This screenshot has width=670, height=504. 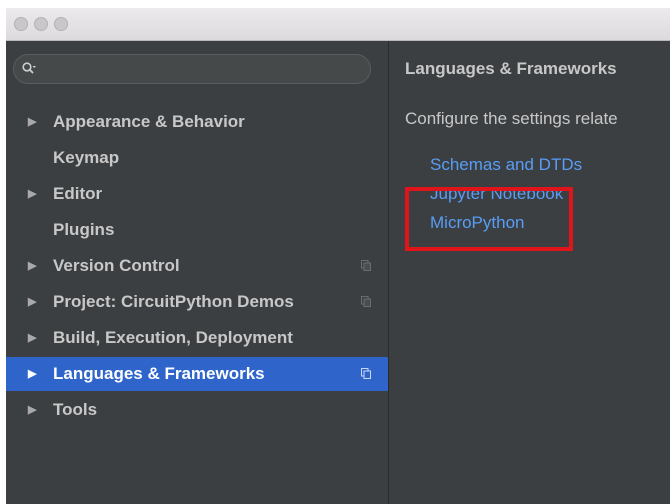 I want to click on search-input, so click(x=192, y=69).